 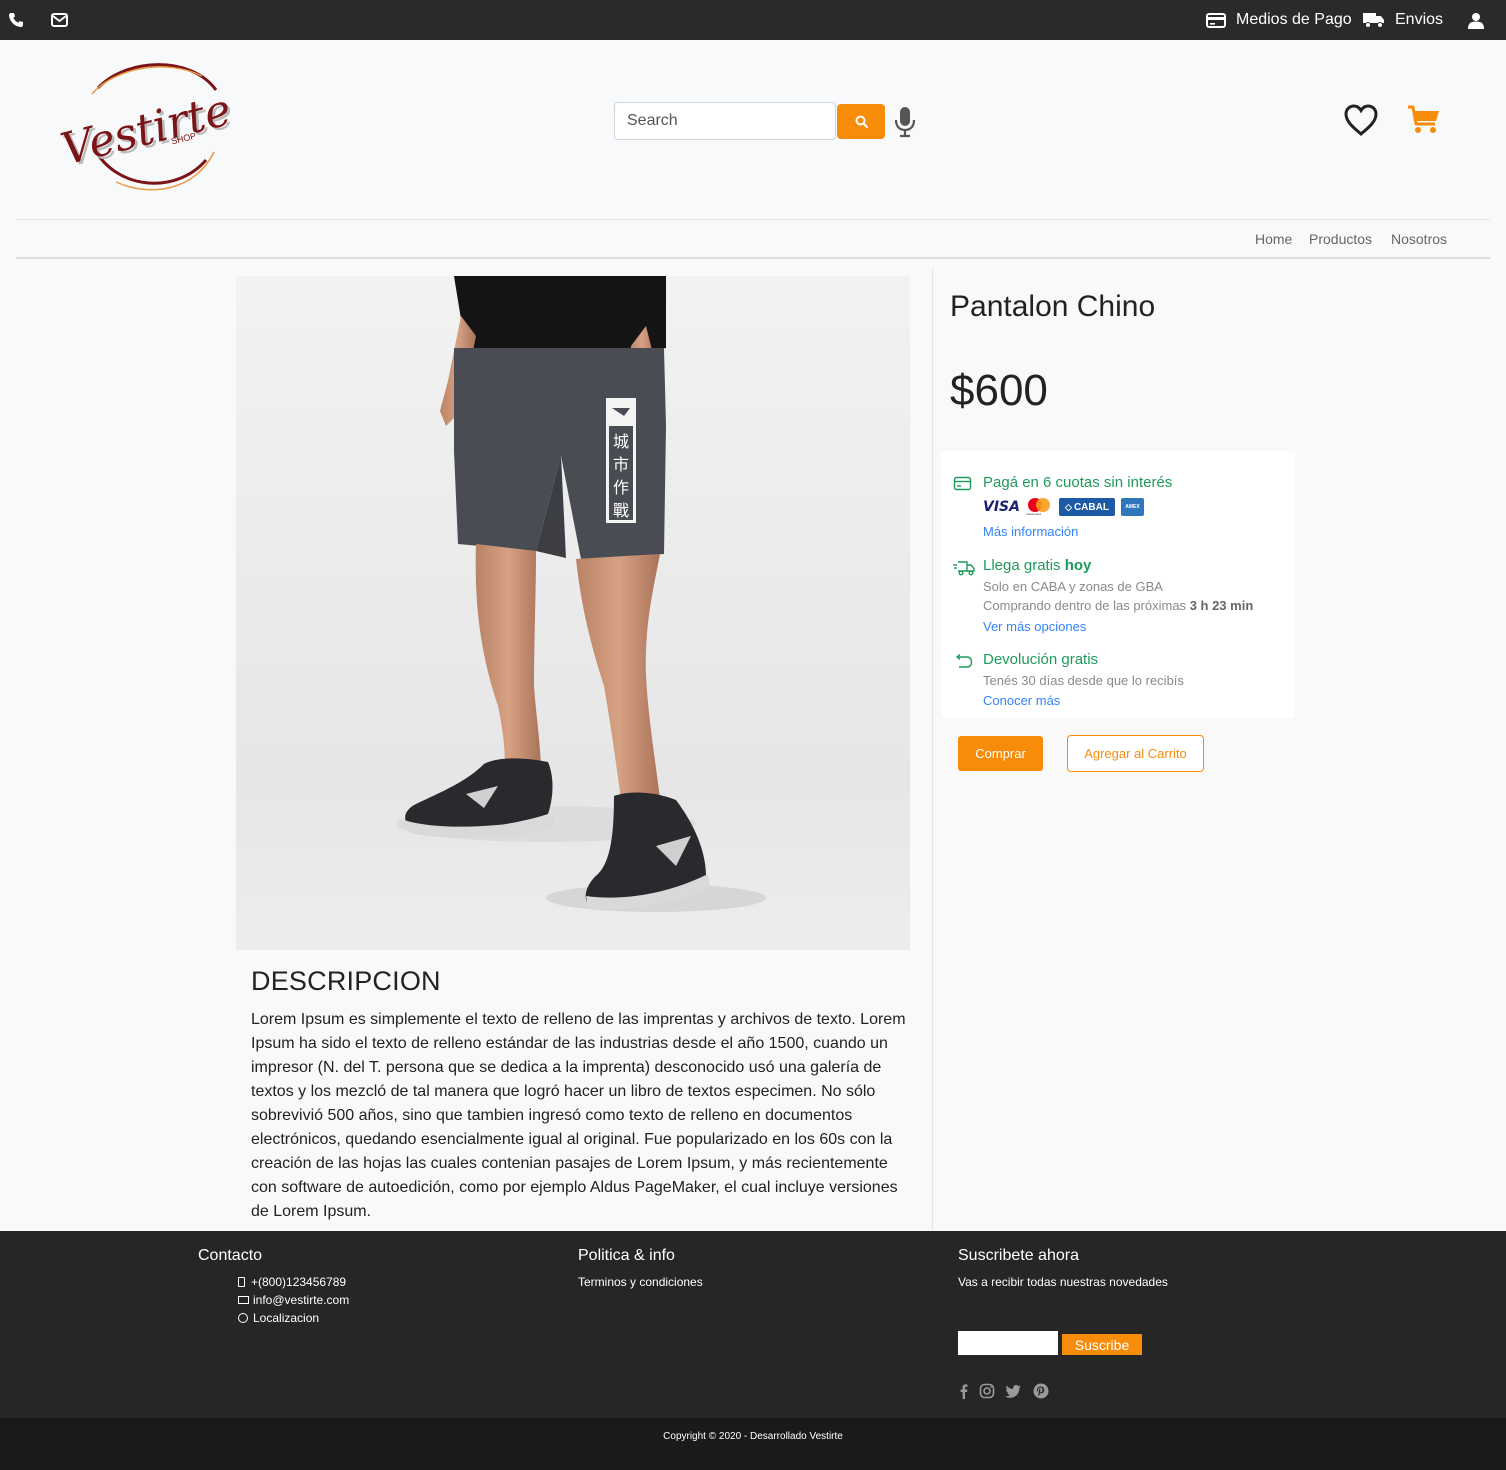 What do you see at coordinates (1021, 700) in the screenshot?
I see `return-learn-more-link: Conocer más` at bounding box center [1021, 700].